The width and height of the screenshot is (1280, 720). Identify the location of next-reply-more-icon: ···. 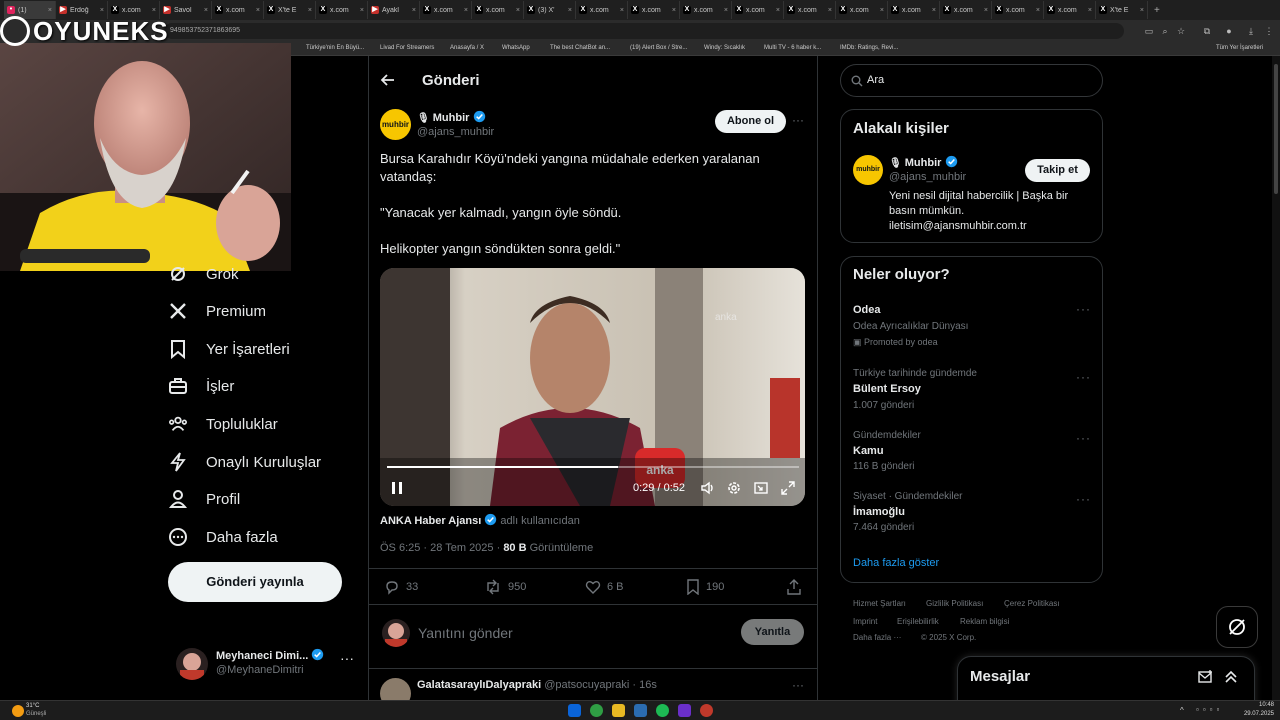
(798, 685).